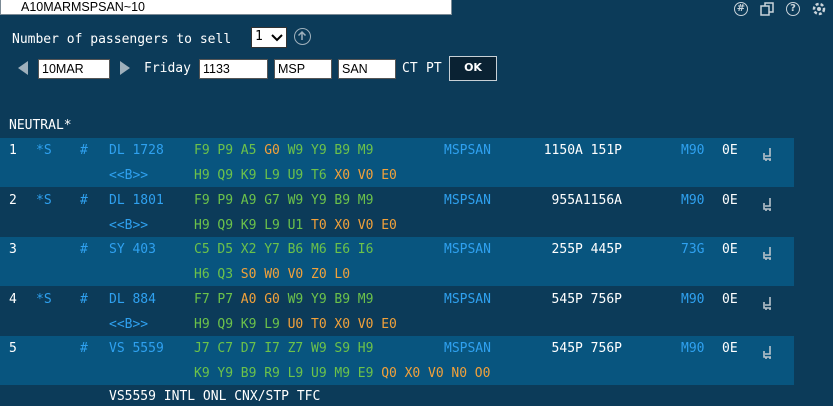  I want to click on seat-class: R9, so click(272, 373).